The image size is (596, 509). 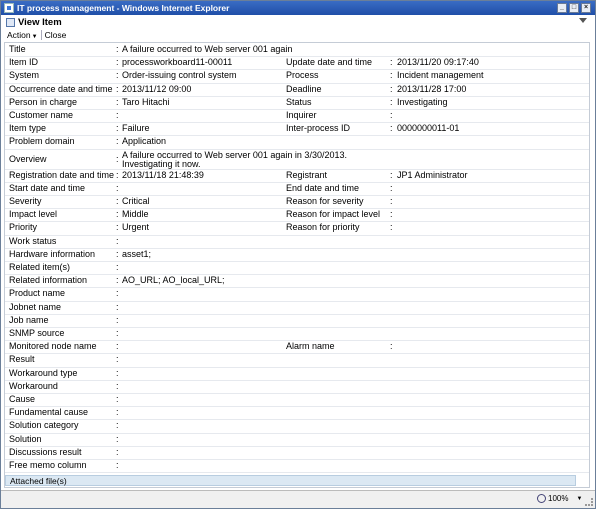 What do you see at coordinates (136, 227) in the screenshot?
I see `field-value: Urgent` at bounding box center [136, 227].